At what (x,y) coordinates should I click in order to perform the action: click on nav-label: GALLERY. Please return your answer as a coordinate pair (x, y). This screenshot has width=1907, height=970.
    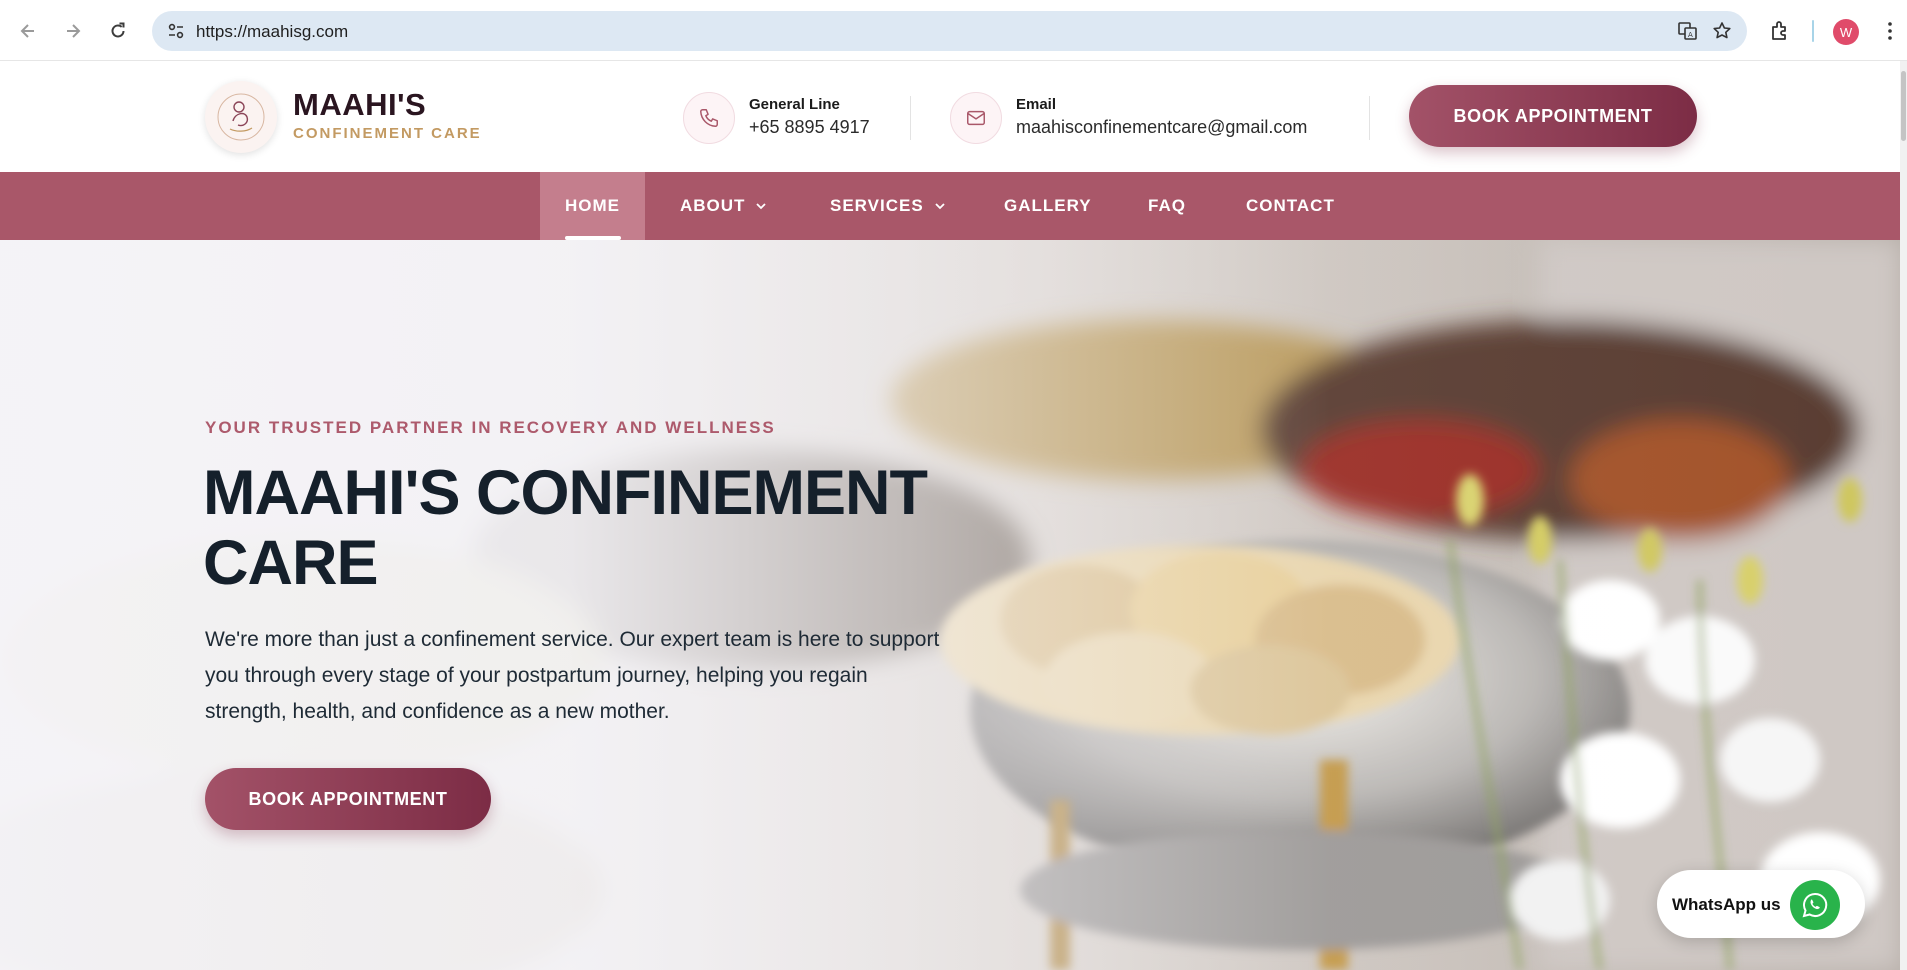
    Looking at the image, I should click on (1048, 205).